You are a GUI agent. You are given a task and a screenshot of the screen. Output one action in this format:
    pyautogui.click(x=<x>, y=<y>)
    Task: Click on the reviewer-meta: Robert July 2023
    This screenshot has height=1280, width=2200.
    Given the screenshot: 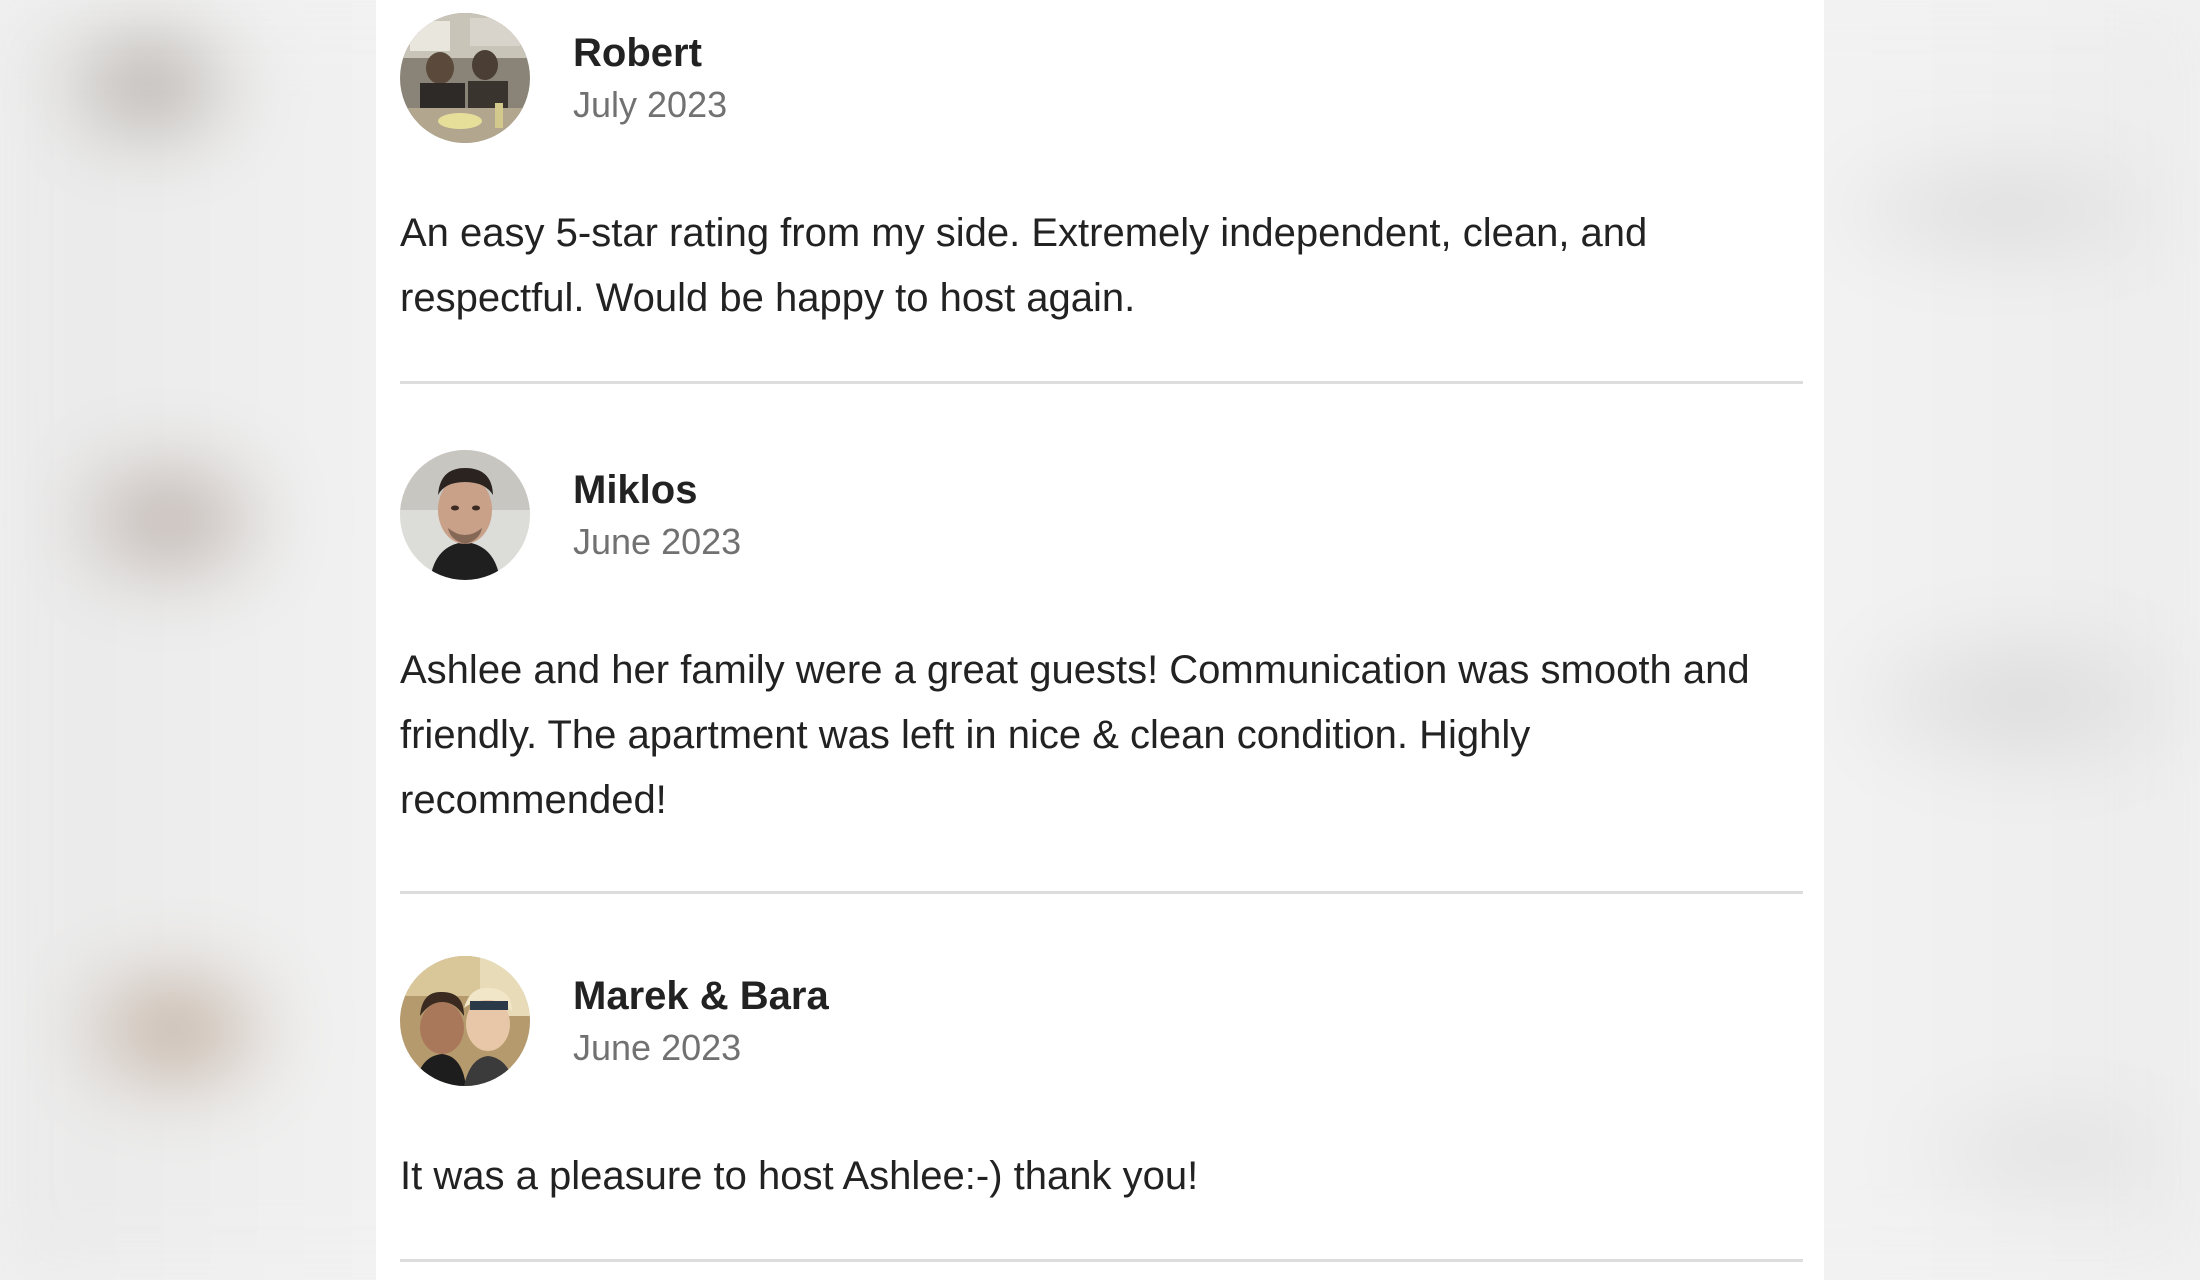 What is the action you would take?
    pyautogui.click(x=650, y=78)
    